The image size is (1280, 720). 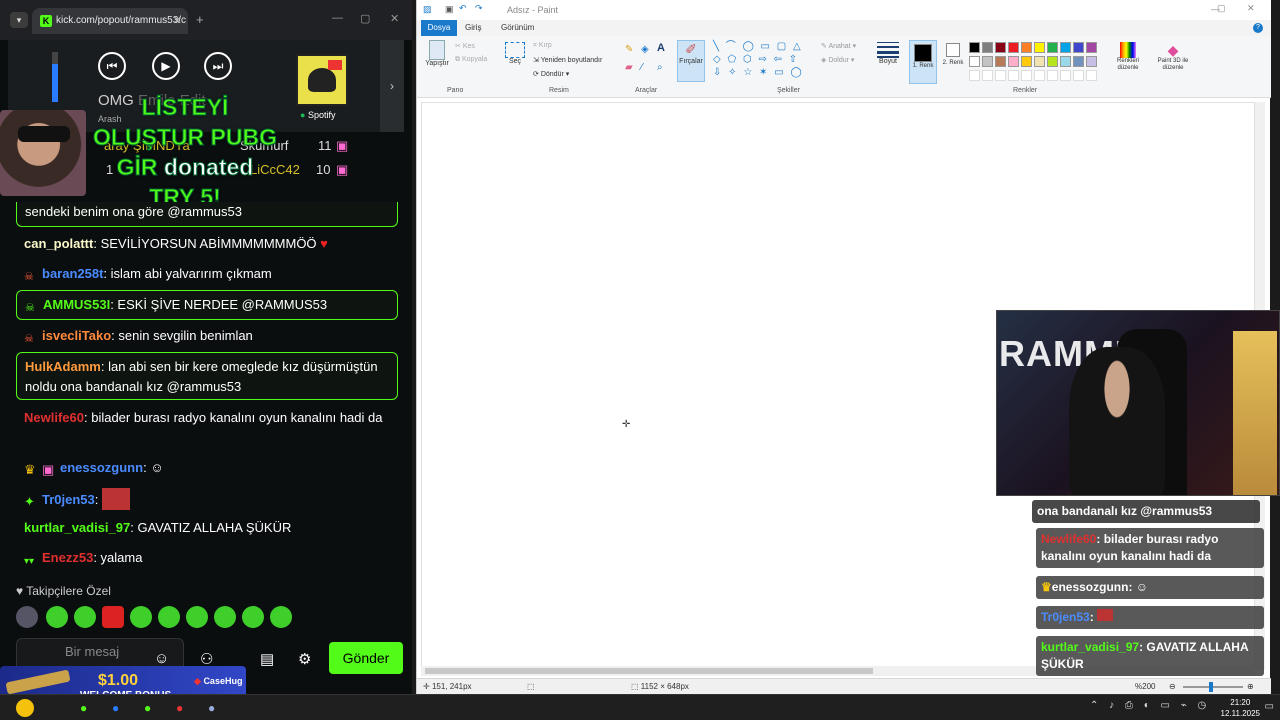 I want to click on settings-gear-icon: ⚙, so click(x=304, y=659).